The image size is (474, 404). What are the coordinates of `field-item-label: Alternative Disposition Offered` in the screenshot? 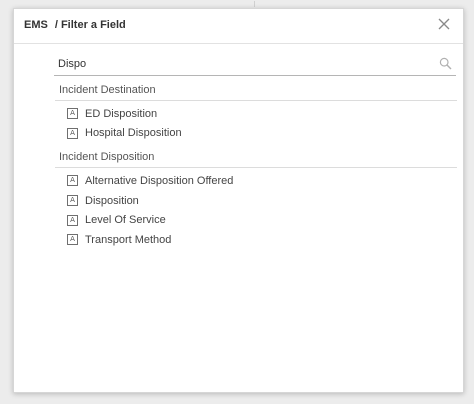 It's located at (159, 180).